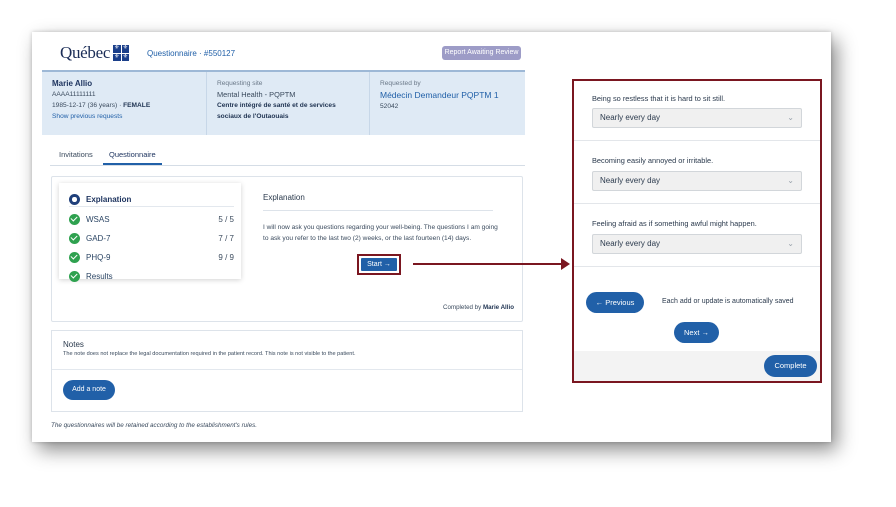 Image resolution: width=896 pixels, height=507 pixels. What do you see at coordinates (74, 94) in the screenshot?
I see `patient-id: AAAA11111111` at bounding box center [74, 94].